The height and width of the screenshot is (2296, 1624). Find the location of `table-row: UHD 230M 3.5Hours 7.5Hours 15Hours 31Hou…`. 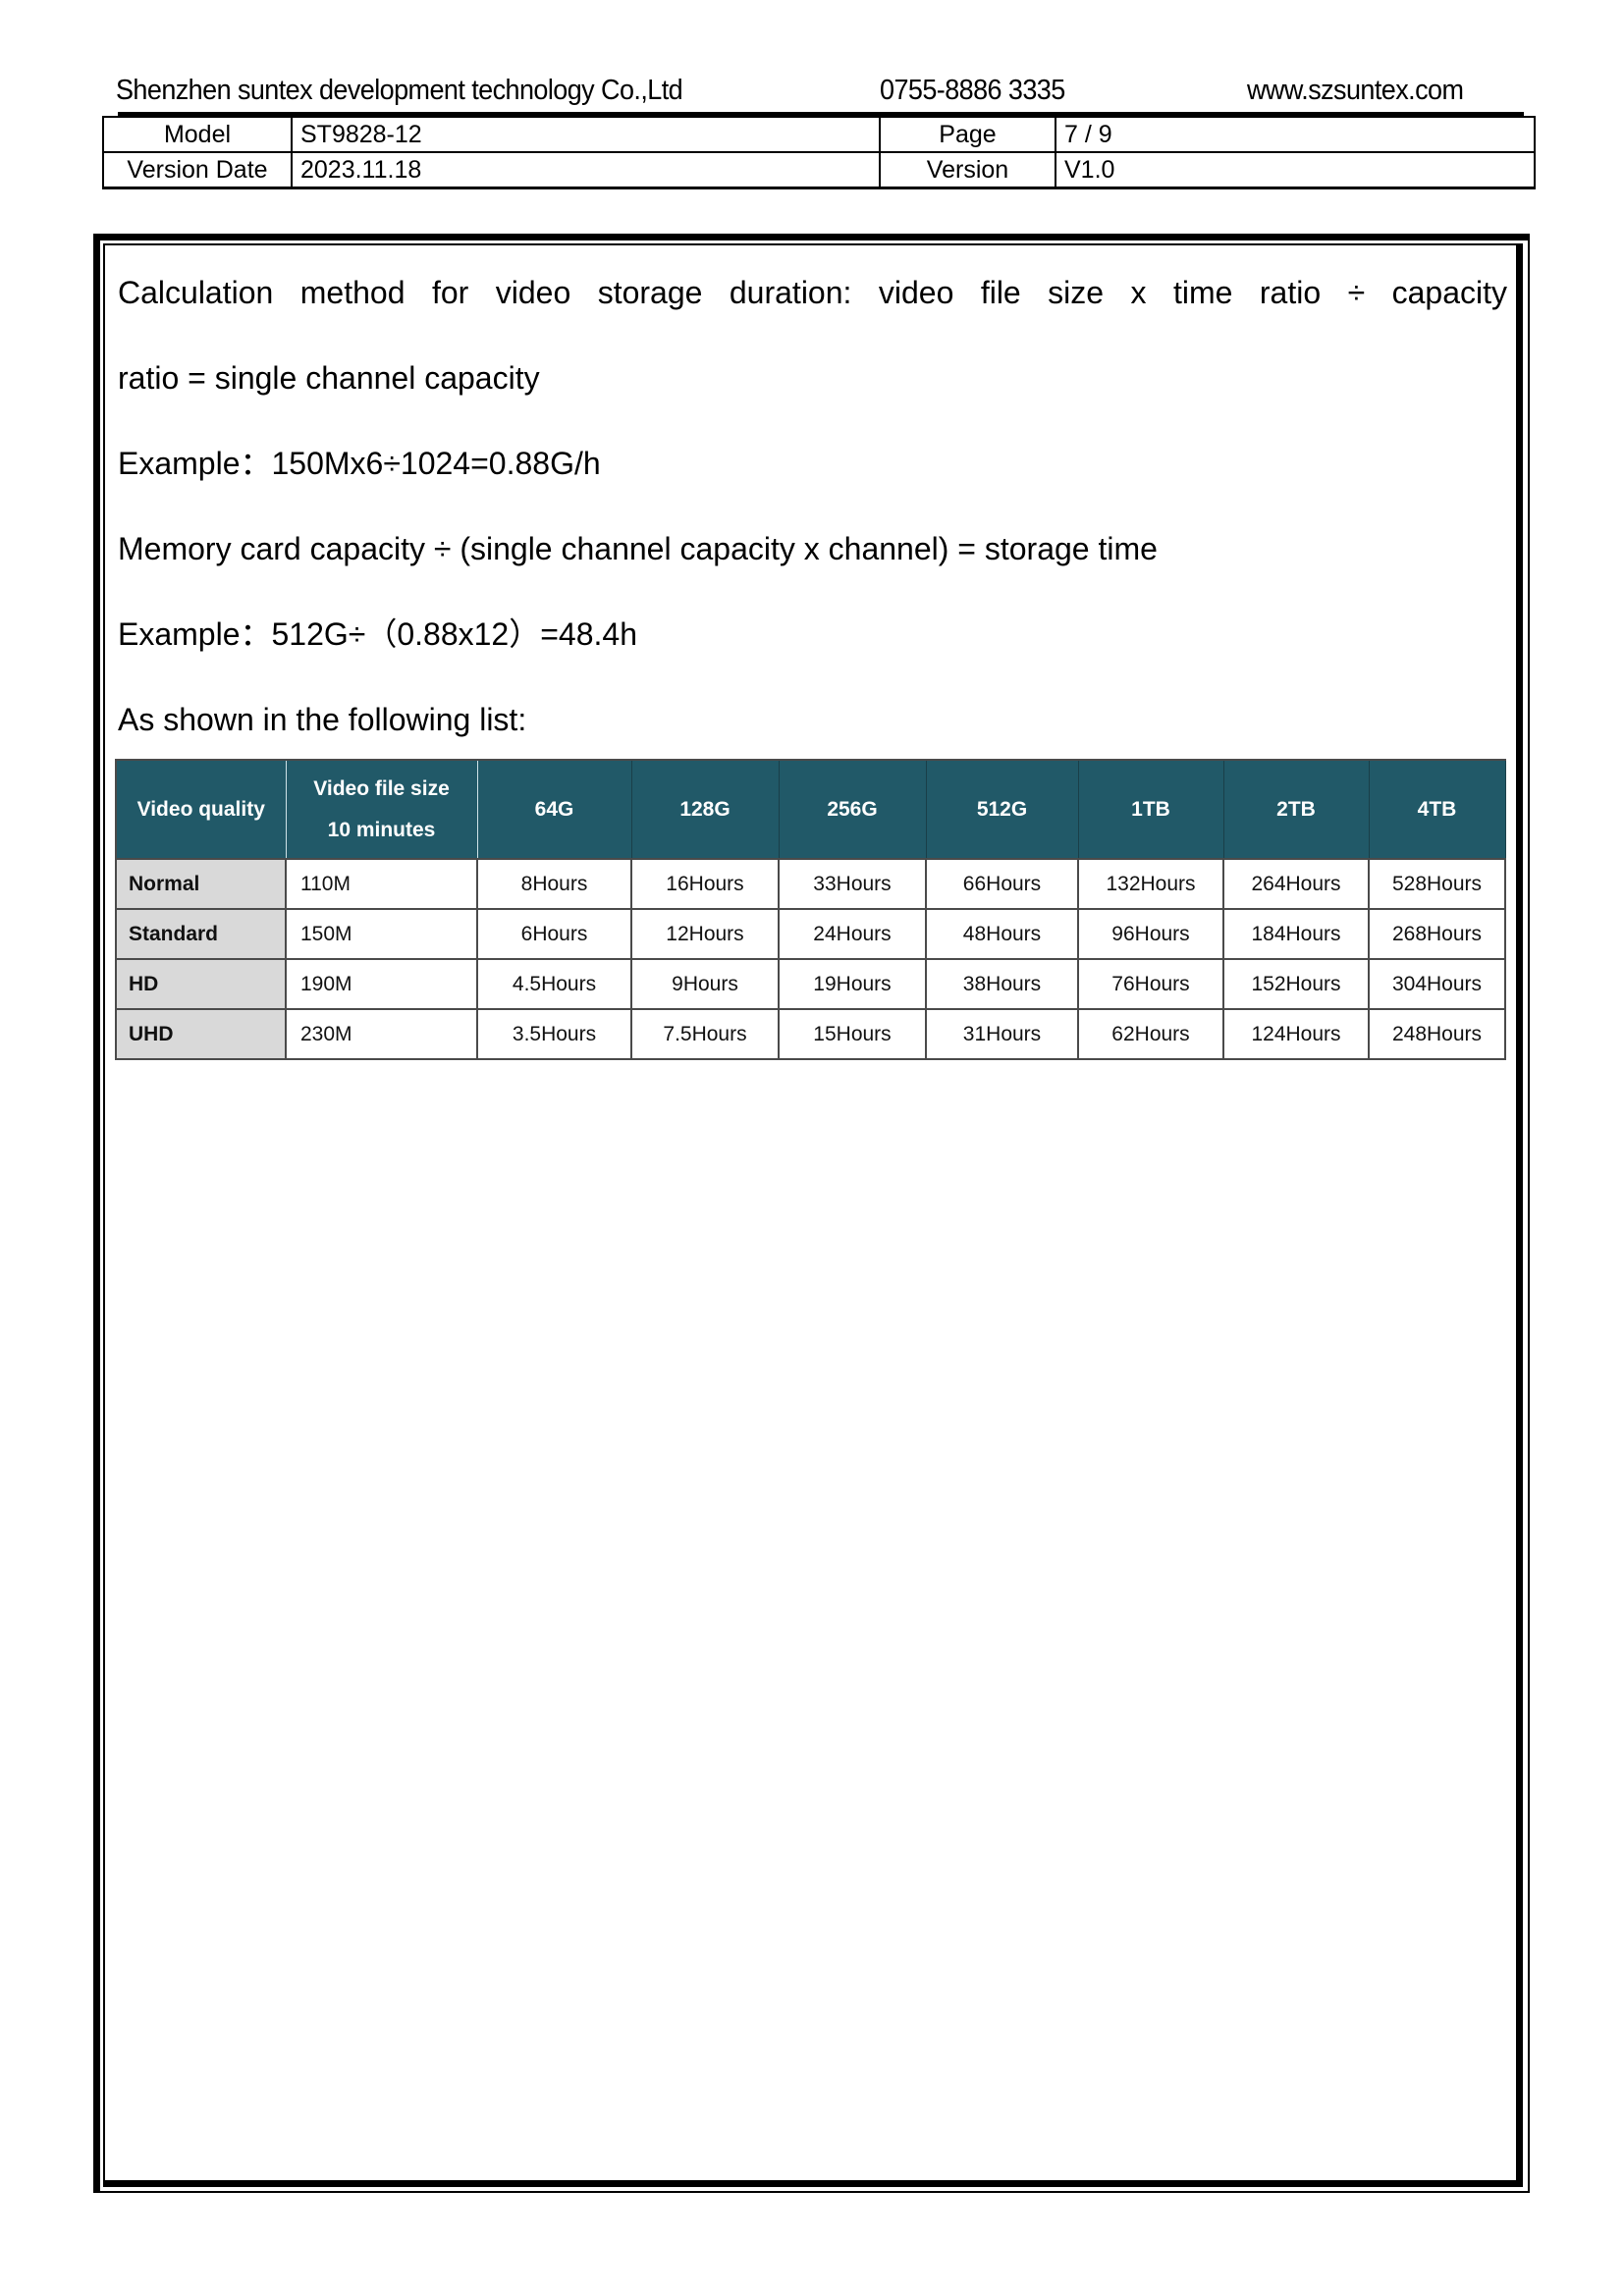

table-row: UHD 230M 3.5Hours 7.5Hours 15Hours 31Hou… is located at coordinates (810, 1034).